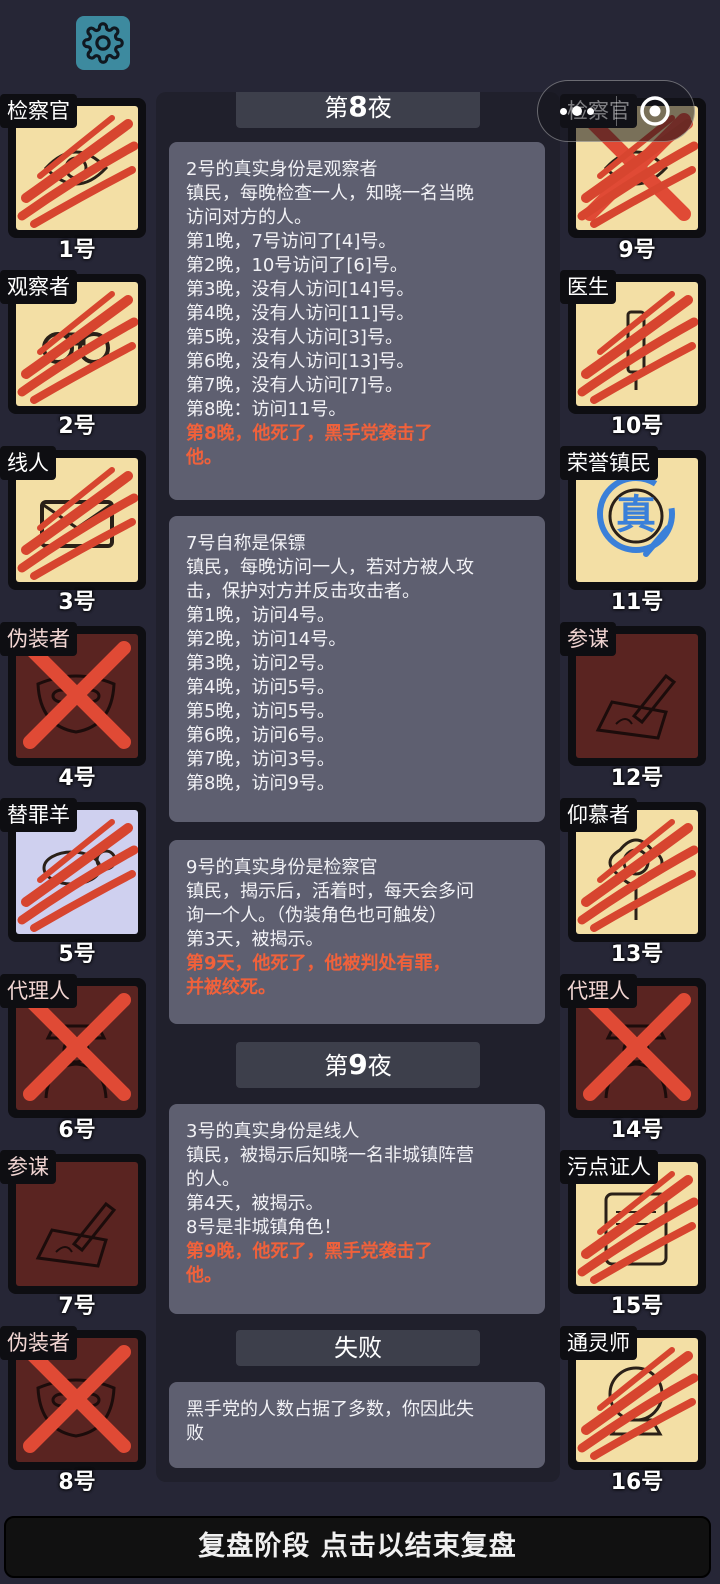  Describe the element at coordinates (273, 1131) in the screenshot. I see `log-line: 3号的真实身份是线人` at that location.